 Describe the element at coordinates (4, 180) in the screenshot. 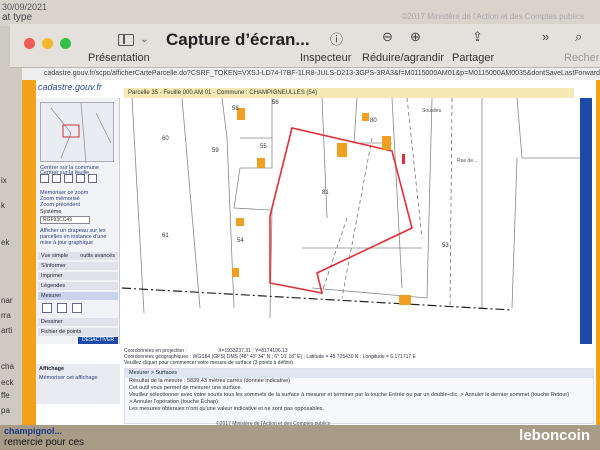

I see `bg-fragment: ix` at that location.